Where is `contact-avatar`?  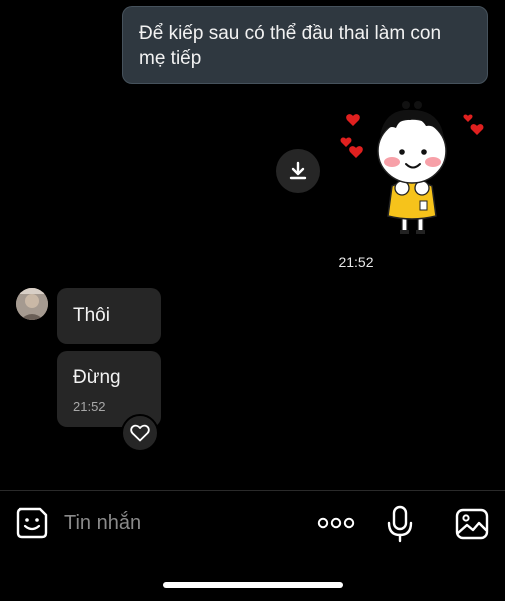 contact-avatar is located at coordinates (32, 304).